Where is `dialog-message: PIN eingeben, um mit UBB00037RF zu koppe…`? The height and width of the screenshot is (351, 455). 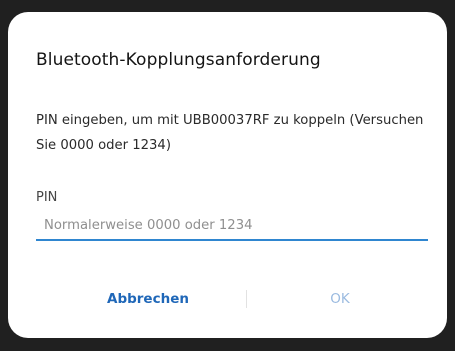 dialog-message: PIN eingeben, um mit UBB00037RF zu koppe… is located at coordinates (230, 133).